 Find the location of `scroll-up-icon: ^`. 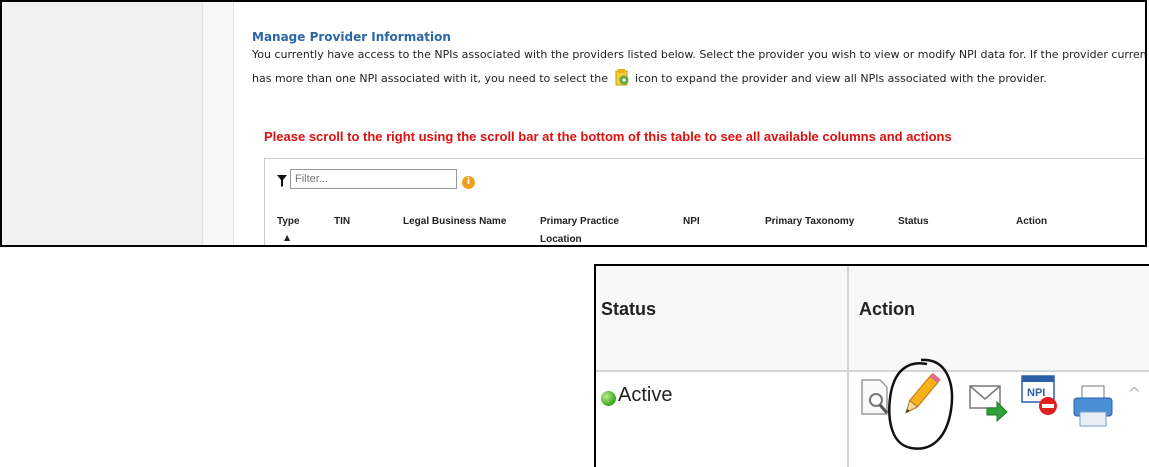

scroll-up-icon: ^ is located at coordinates (1134, 393).